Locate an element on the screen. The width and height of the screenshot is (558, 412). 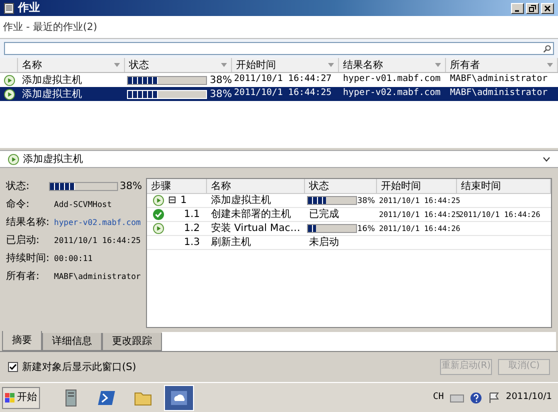
start-button: 开始 is located at coordinates (21, 397).